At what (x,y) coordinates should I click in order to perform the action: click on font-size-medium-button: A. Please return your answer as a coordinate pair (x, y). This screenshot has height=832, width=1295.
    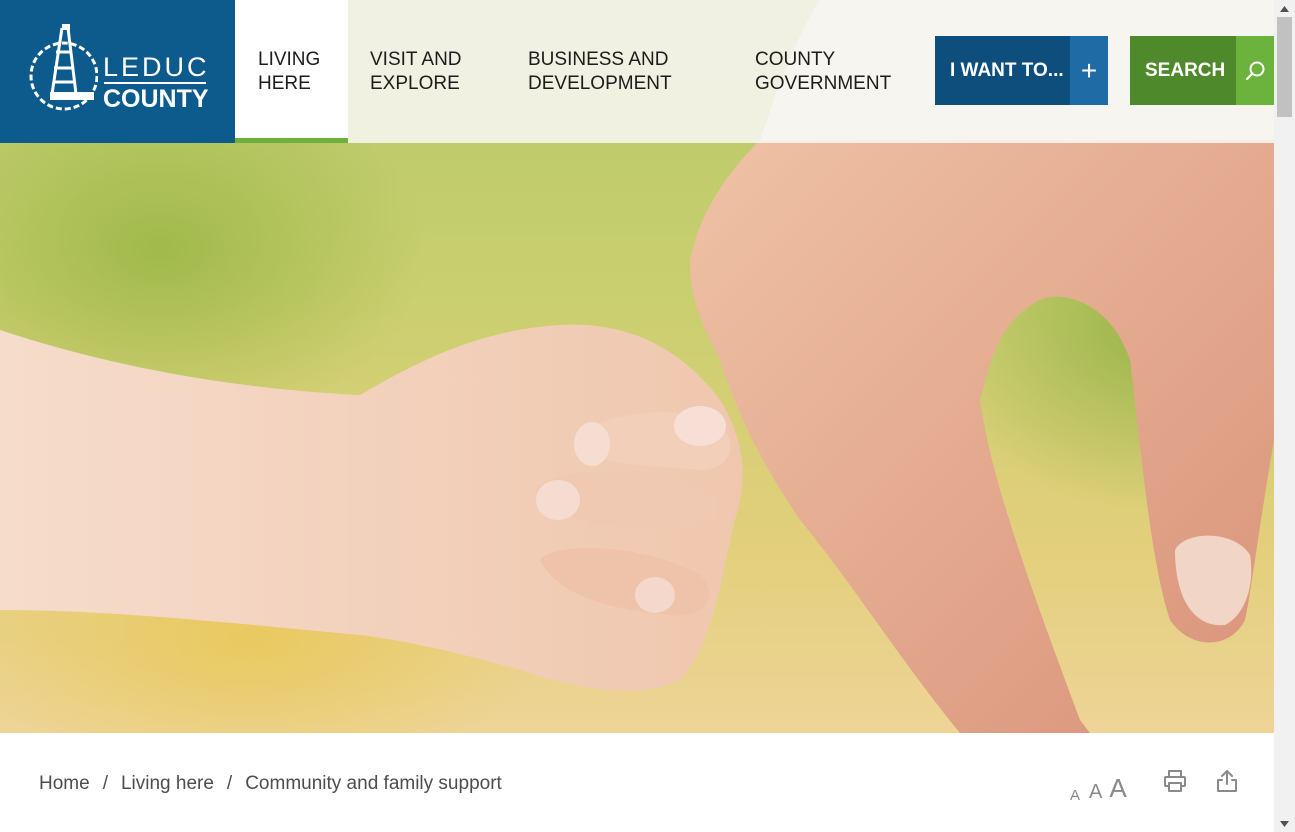
    Looking at the image, I should click on (1095, 792).